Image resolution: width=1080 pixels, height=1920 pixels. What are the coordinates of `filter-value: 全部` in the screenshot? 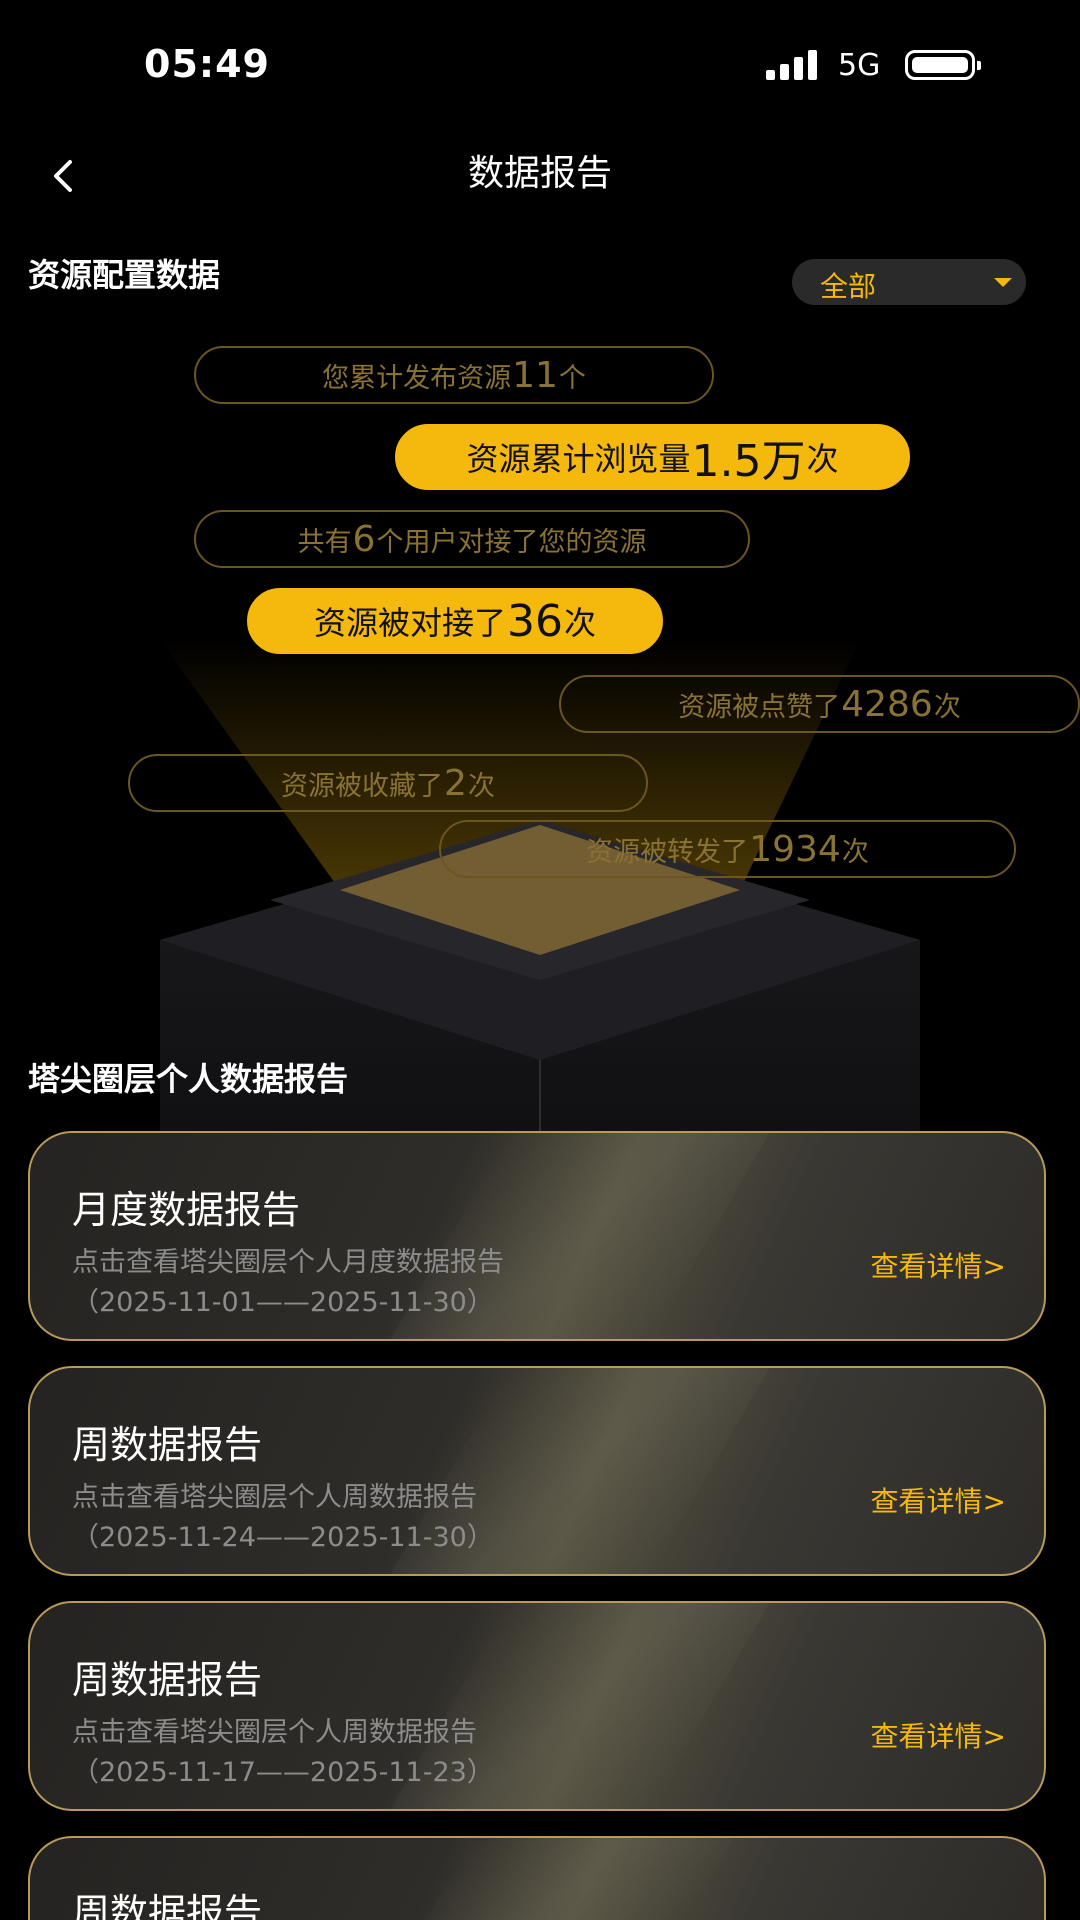 It's located at (848, 286).